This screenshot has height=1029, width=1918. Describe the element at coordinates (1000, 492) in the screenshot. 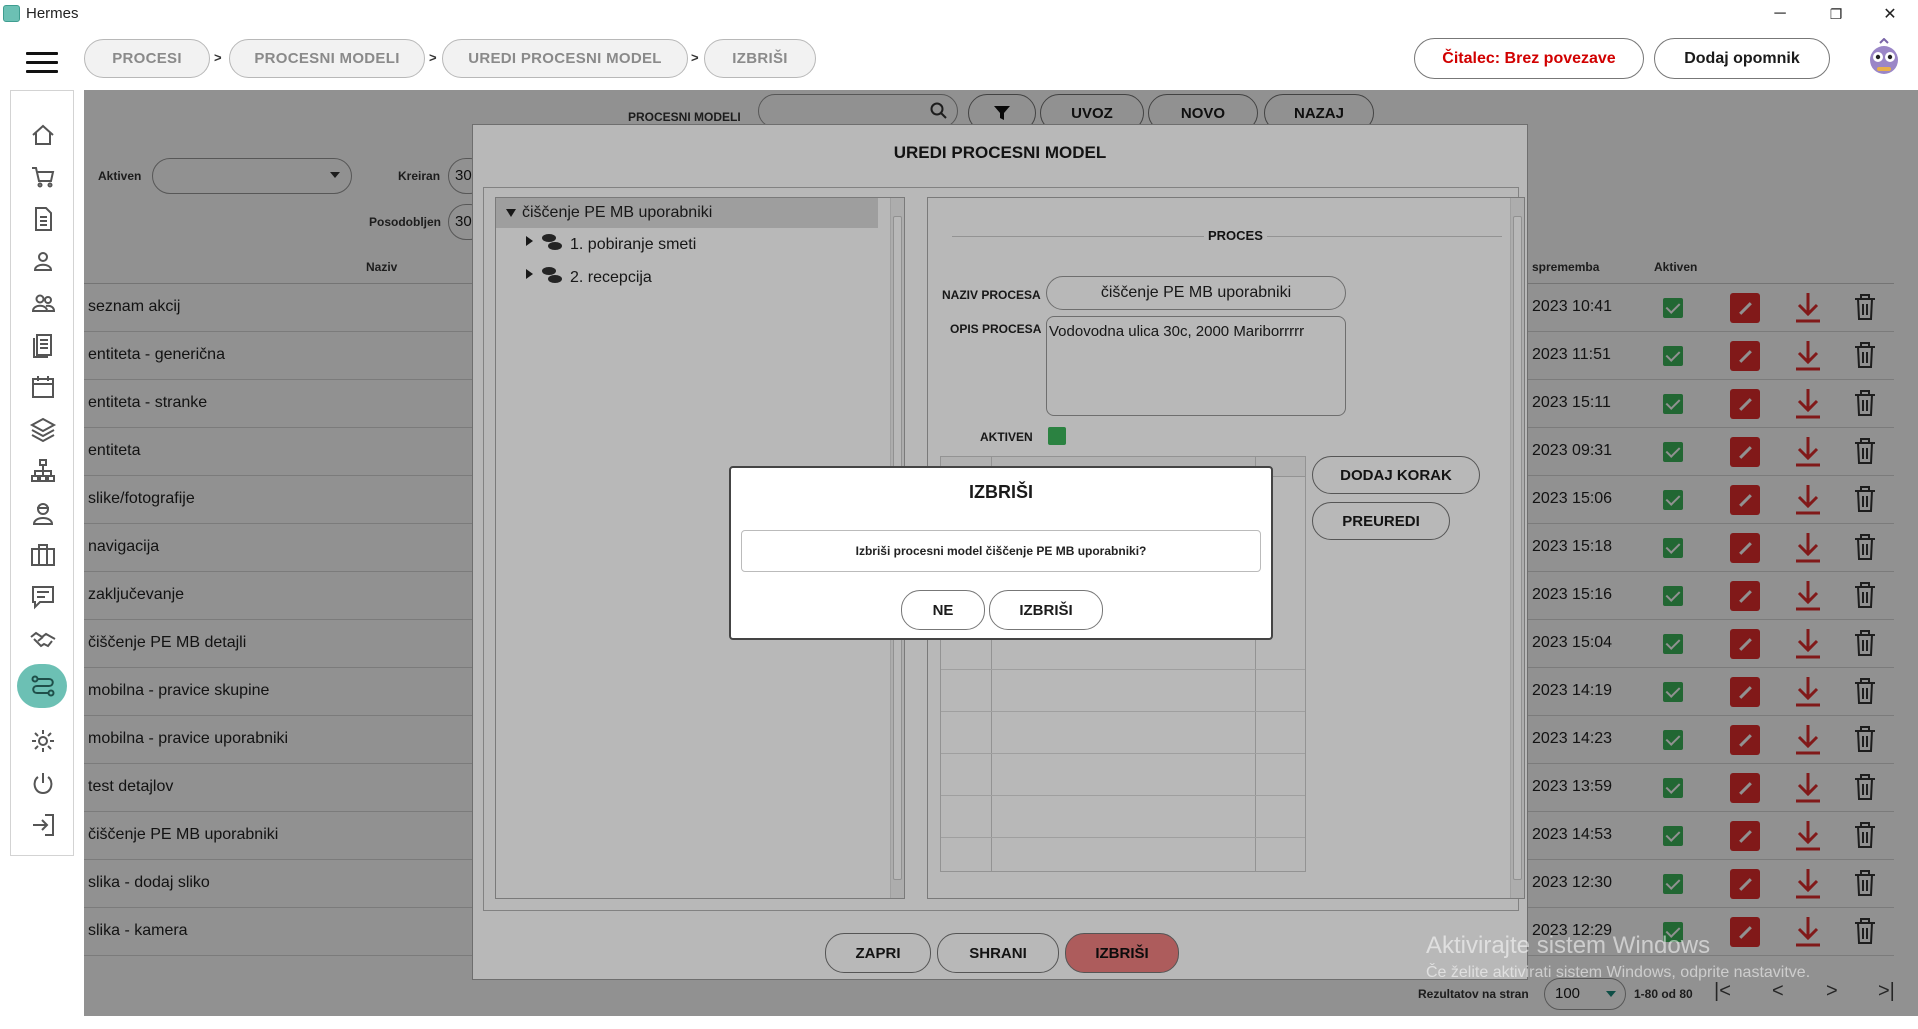

I see `confirm-title: IZBRIŠI` at that location.